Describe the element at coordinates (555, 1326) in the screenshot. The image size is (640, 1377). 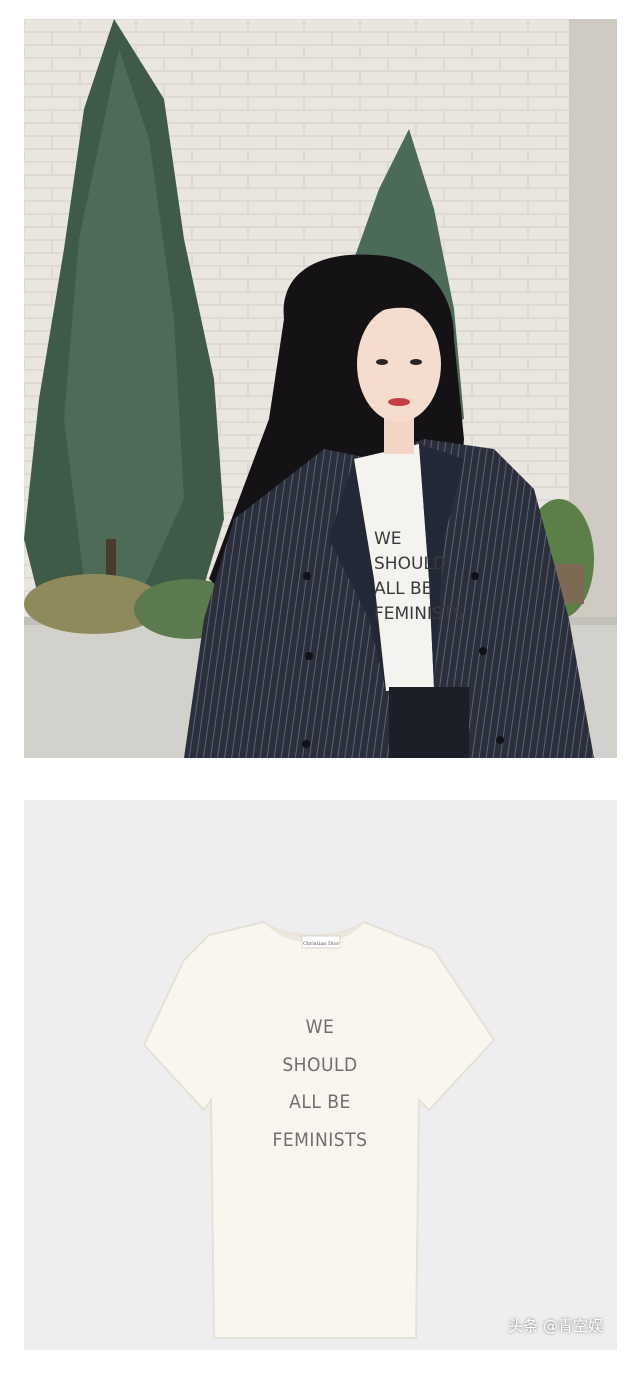
I see `watermark: 头条 @青空娱` at that location.